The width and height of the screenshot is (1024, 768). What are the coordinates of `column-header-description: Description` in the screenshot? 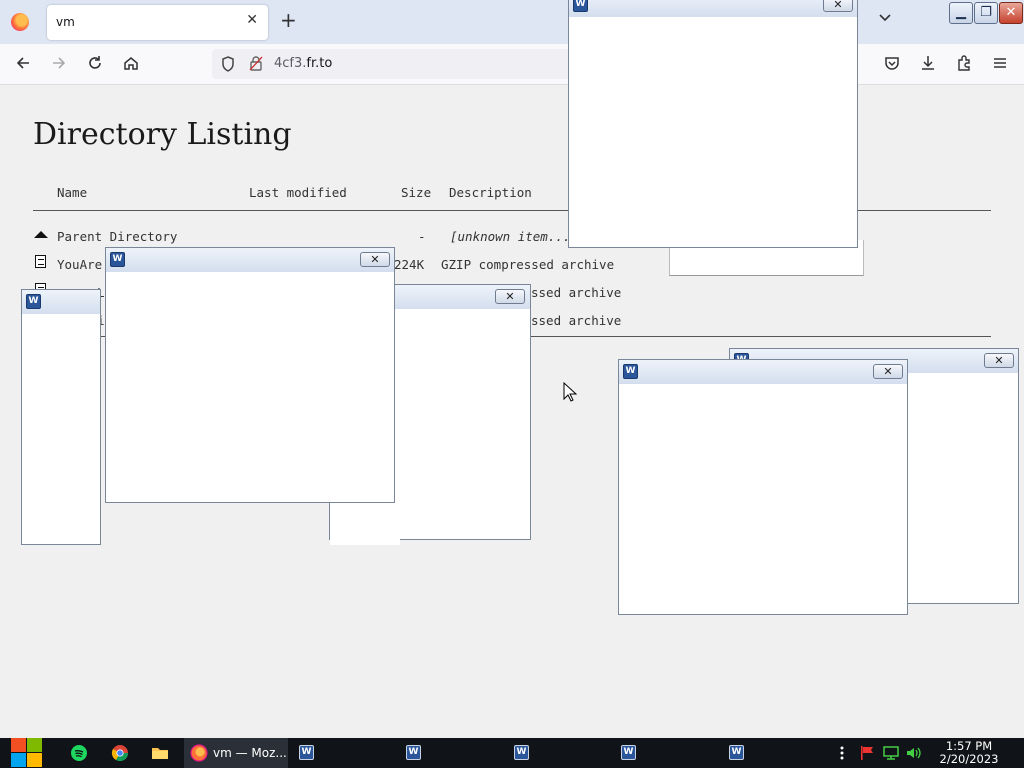 It's located at (490, 192).